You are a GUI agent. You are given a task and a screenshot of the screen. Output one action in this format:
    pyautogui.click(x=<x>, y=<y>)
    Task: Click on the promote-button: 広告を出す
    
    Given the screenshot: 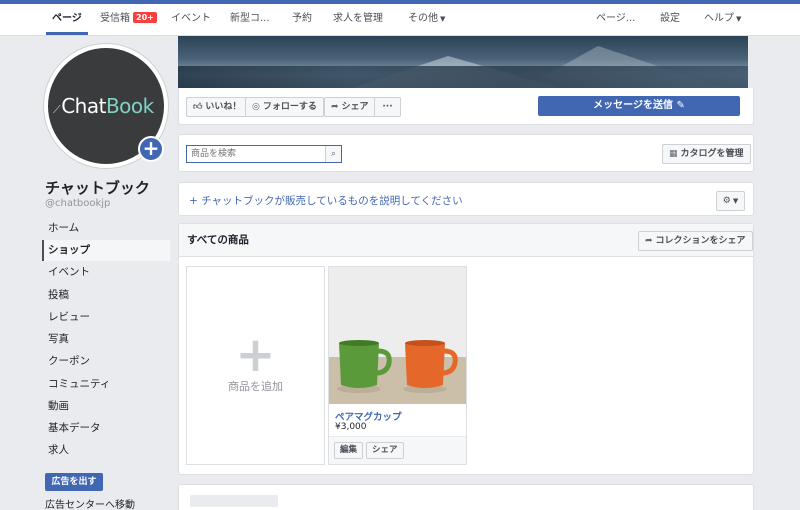 What is the action you would take?
    pyautogui.click(x=74, y=482)
    